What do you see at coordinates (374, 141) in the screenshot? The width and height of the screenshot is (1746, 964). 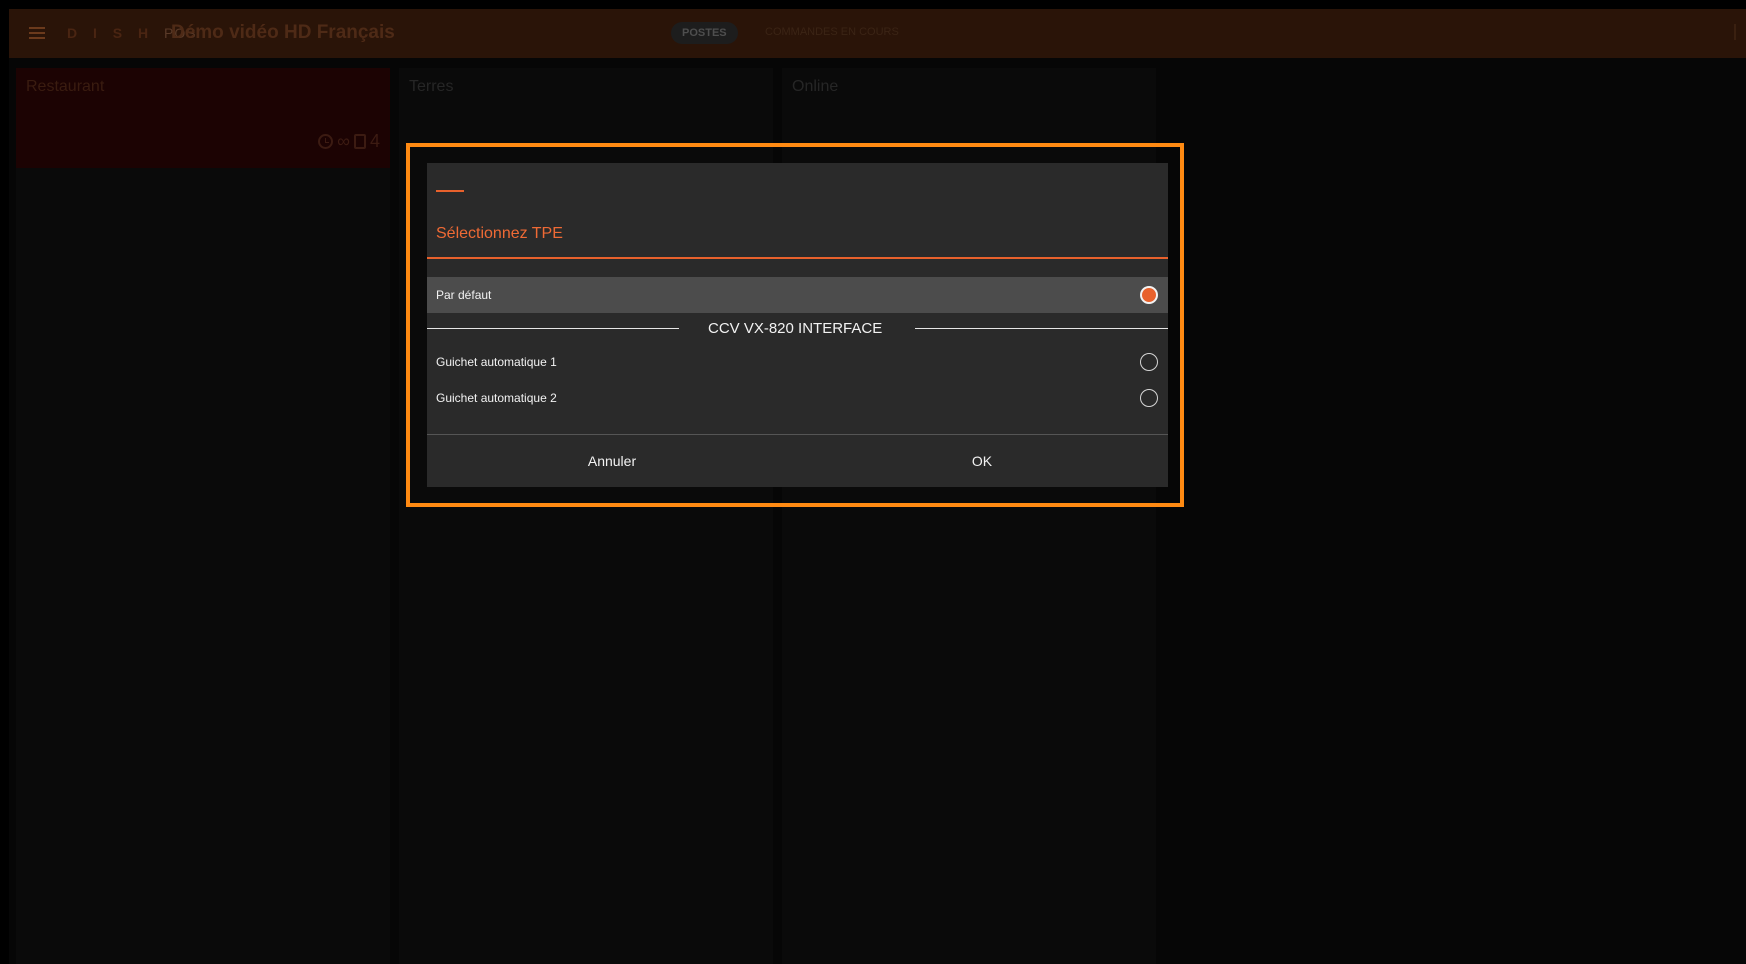 I see `order-count: 4` at bounding box center [374, 141].